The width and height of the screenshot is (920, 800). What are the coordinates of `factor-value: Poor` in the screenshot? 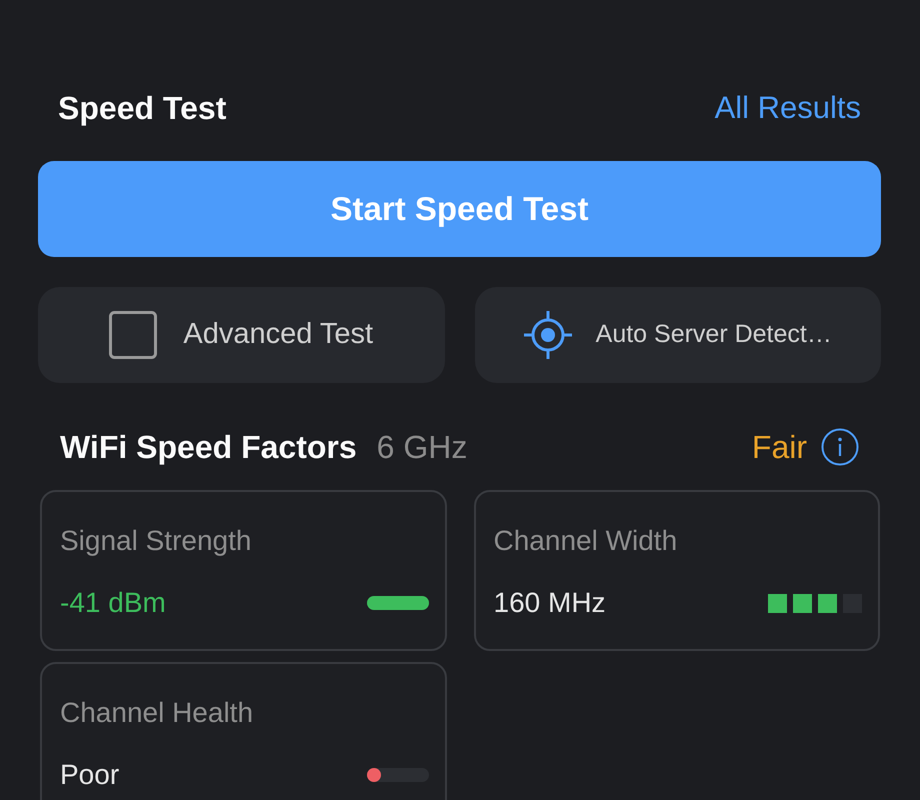 It's located at (90, 775).